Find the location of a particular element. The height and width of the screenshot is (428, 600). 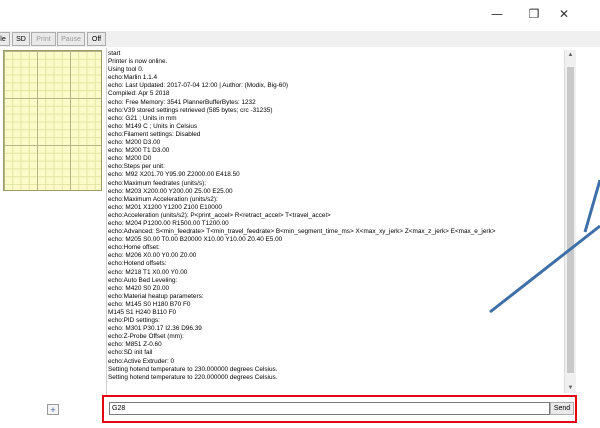

console-scrollbar: ▲ ▼ is located at coordinates (570, 221).